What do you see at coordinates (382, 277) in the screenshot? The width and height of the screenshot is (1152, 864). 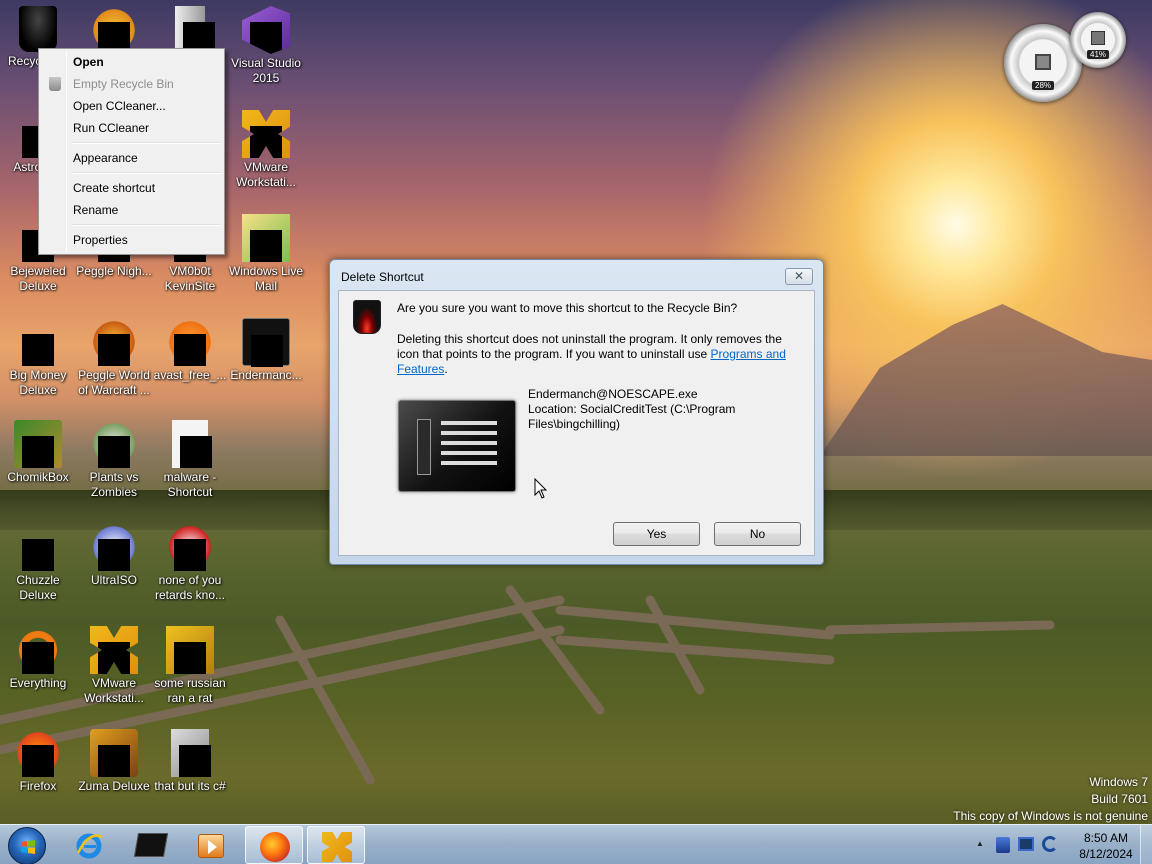 I see `dialog-title: Delete Shortcut` at bounding box center [382, 277].